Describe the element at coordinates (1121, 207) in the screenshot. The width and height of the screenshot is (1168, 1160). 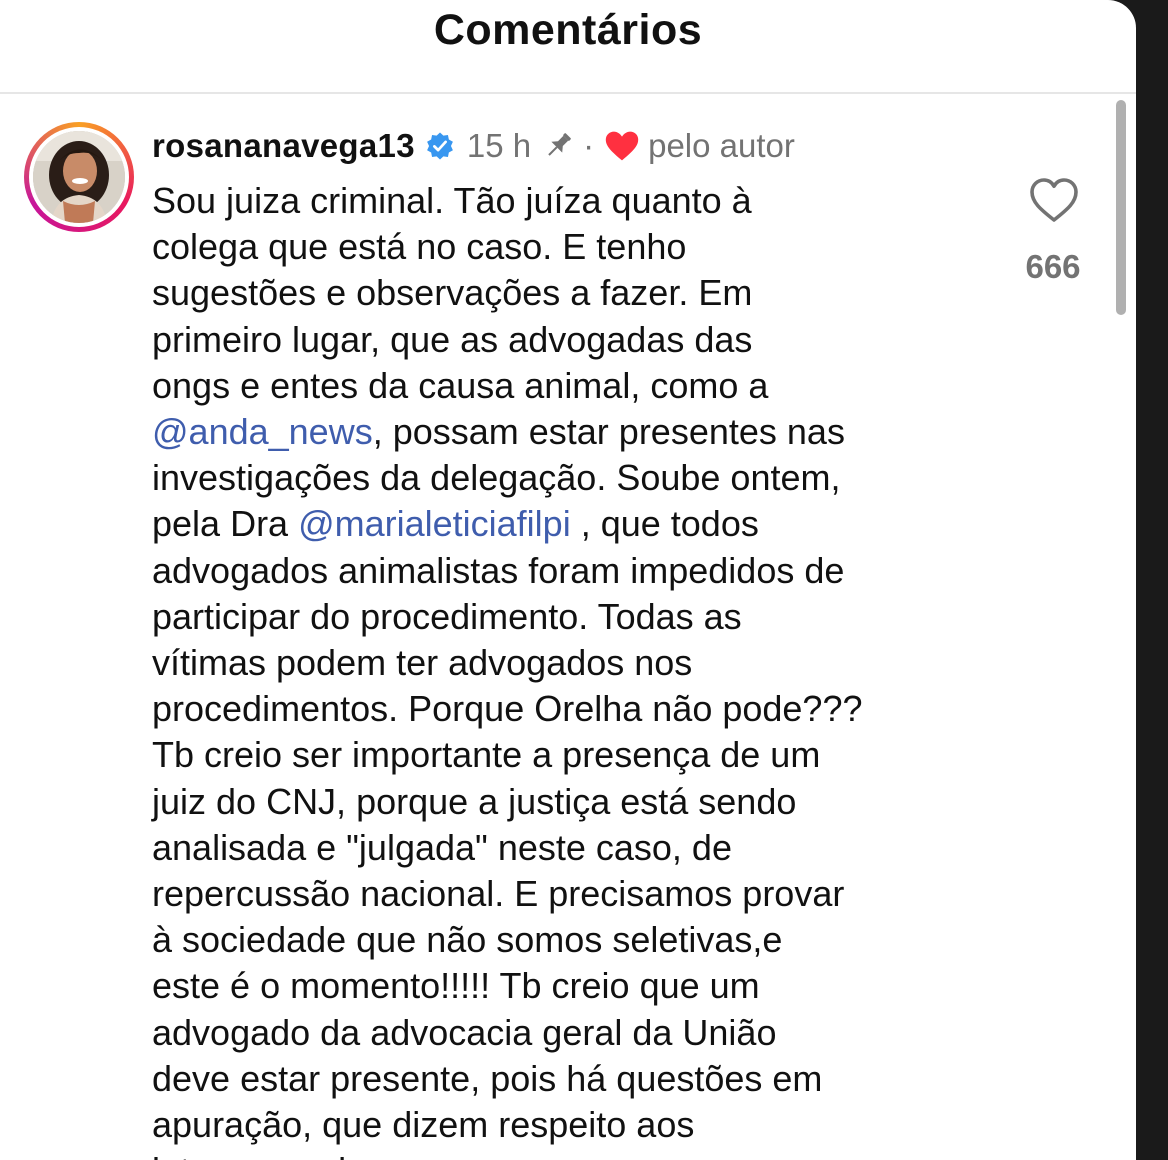
I see `scrollbar` at that location.